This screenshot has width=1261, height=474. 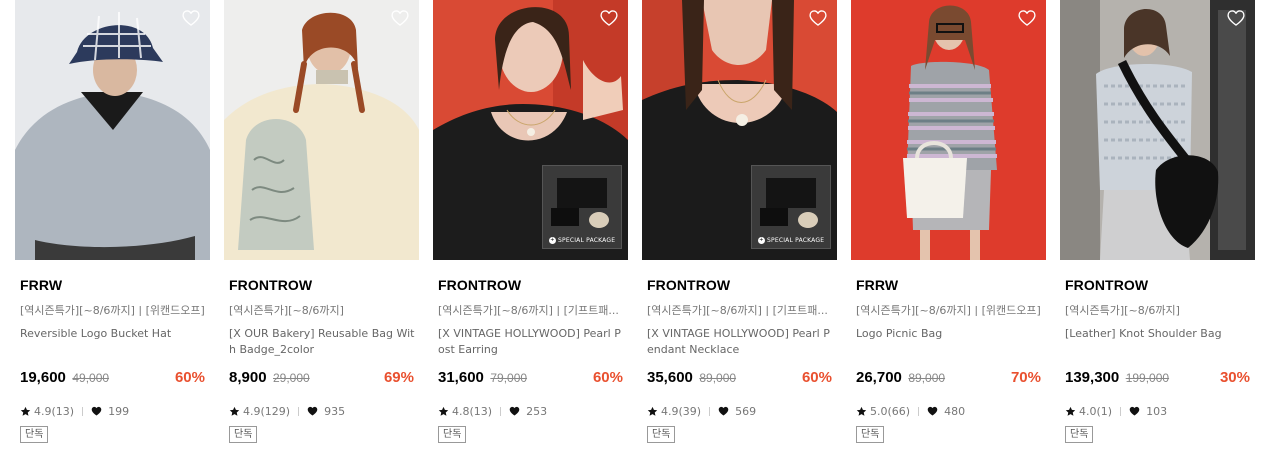 What do you see at coordinates (322, 411) in the screenshot?
I see `product-stats: 4.9(129) 935` at bounding box center [322, 411].